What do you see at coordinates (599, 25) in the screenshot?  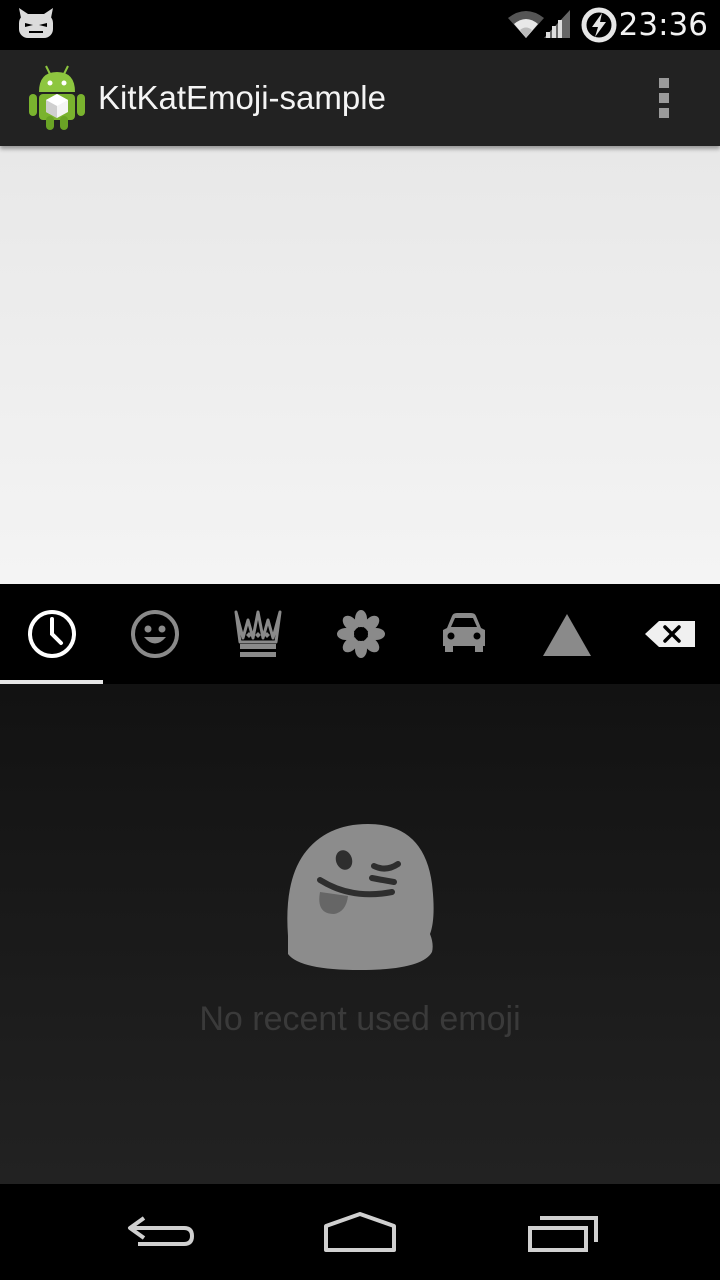 I see `battery-charging-icon` at bounding box center [599, 25].